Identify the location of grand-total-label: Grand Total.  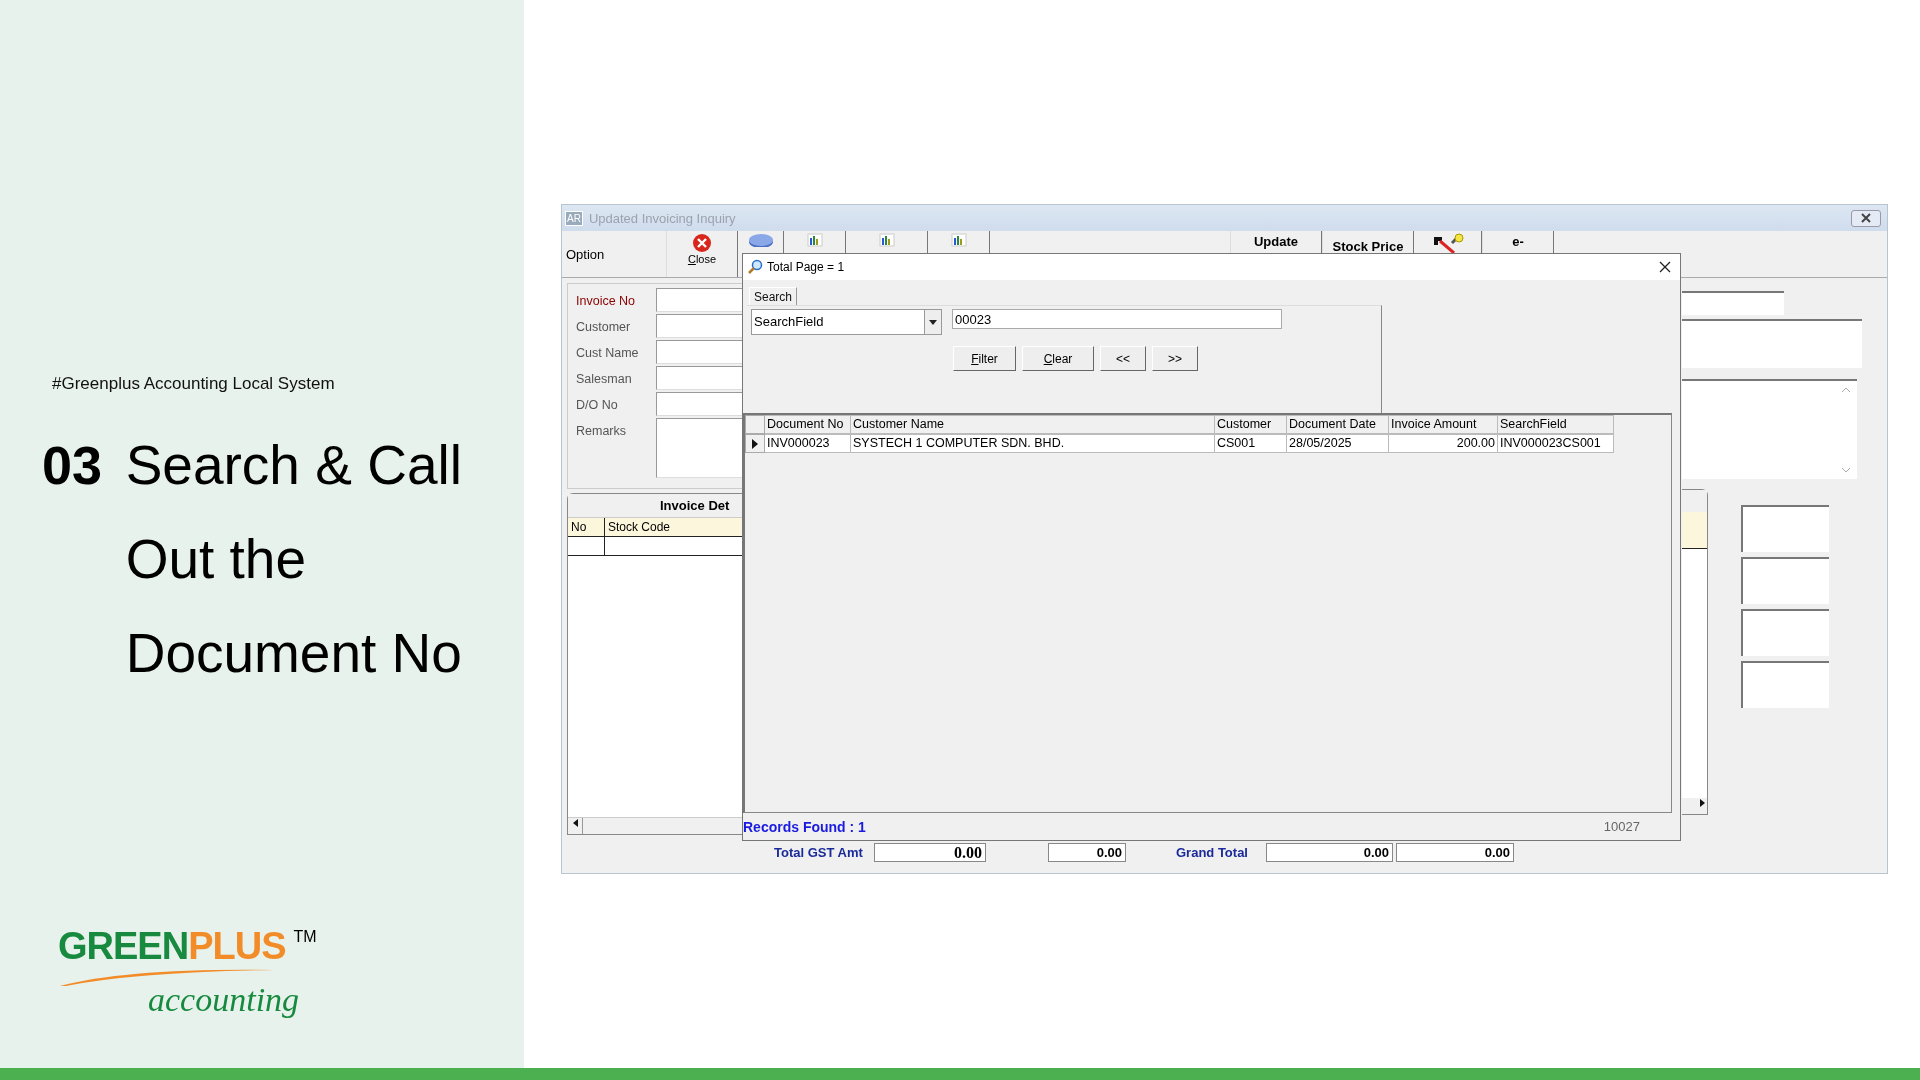
(1212, 852).